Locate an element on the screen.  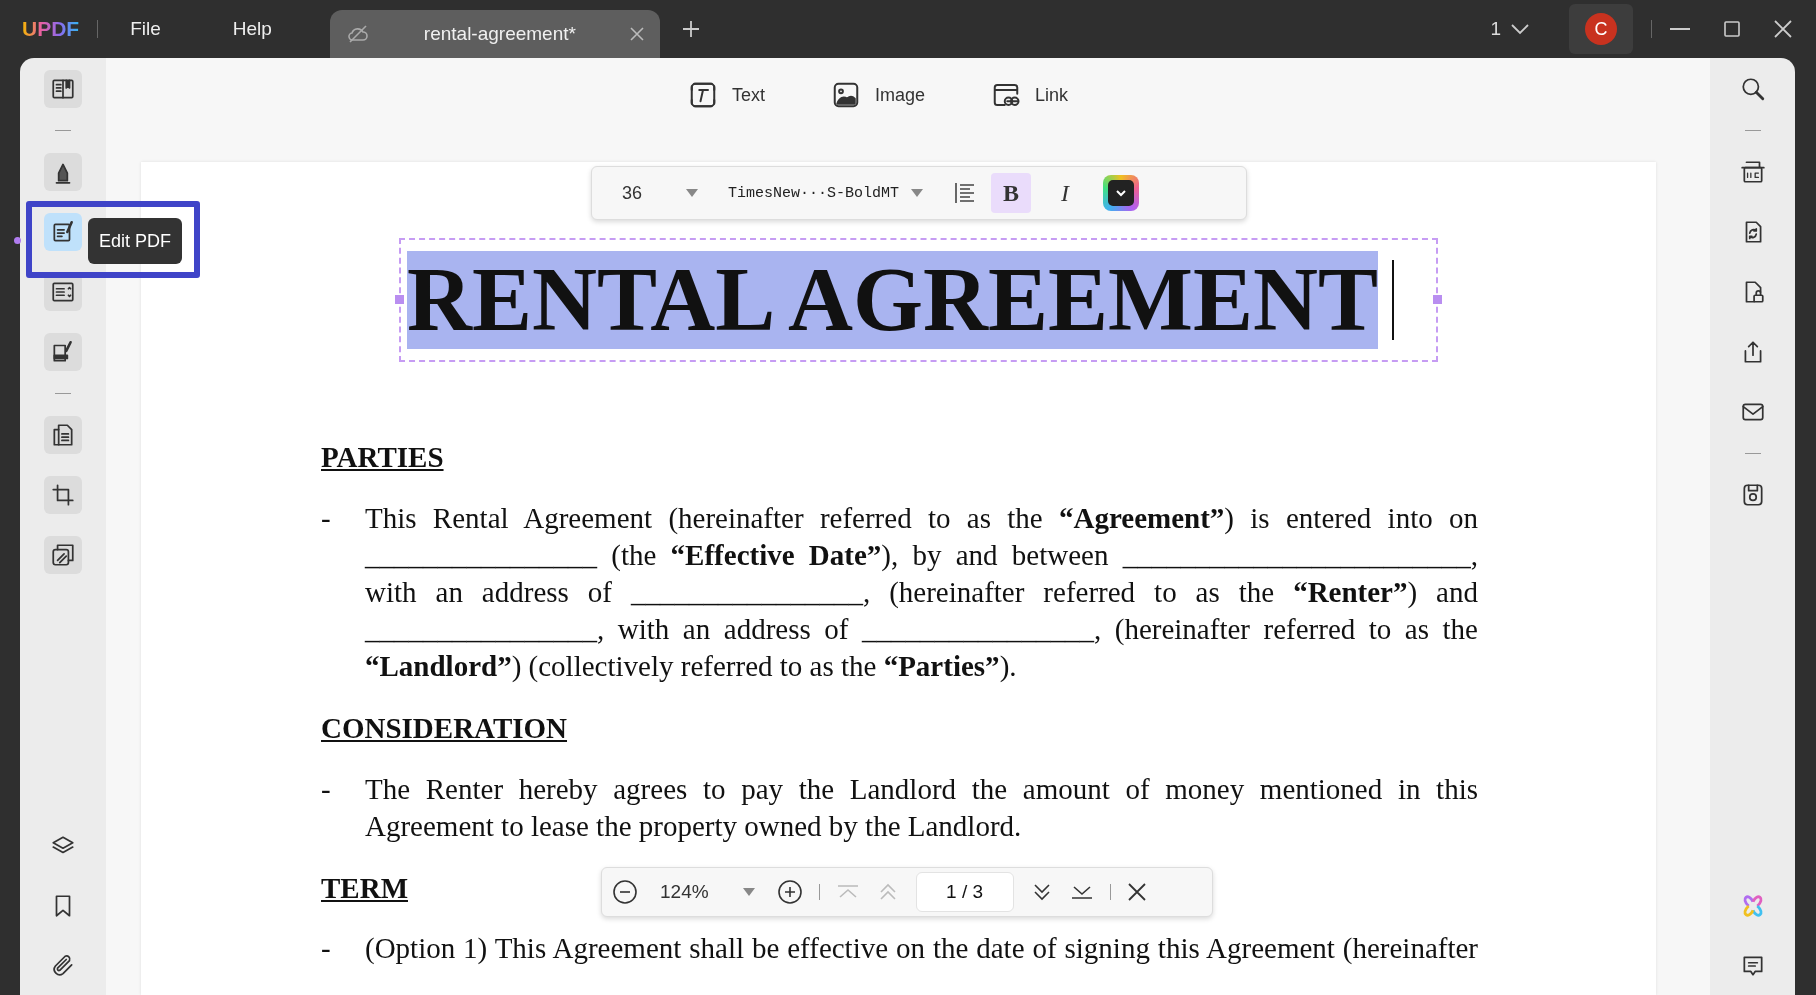
page-number-field: 1 / 3 is located at coordinates (964, 892).